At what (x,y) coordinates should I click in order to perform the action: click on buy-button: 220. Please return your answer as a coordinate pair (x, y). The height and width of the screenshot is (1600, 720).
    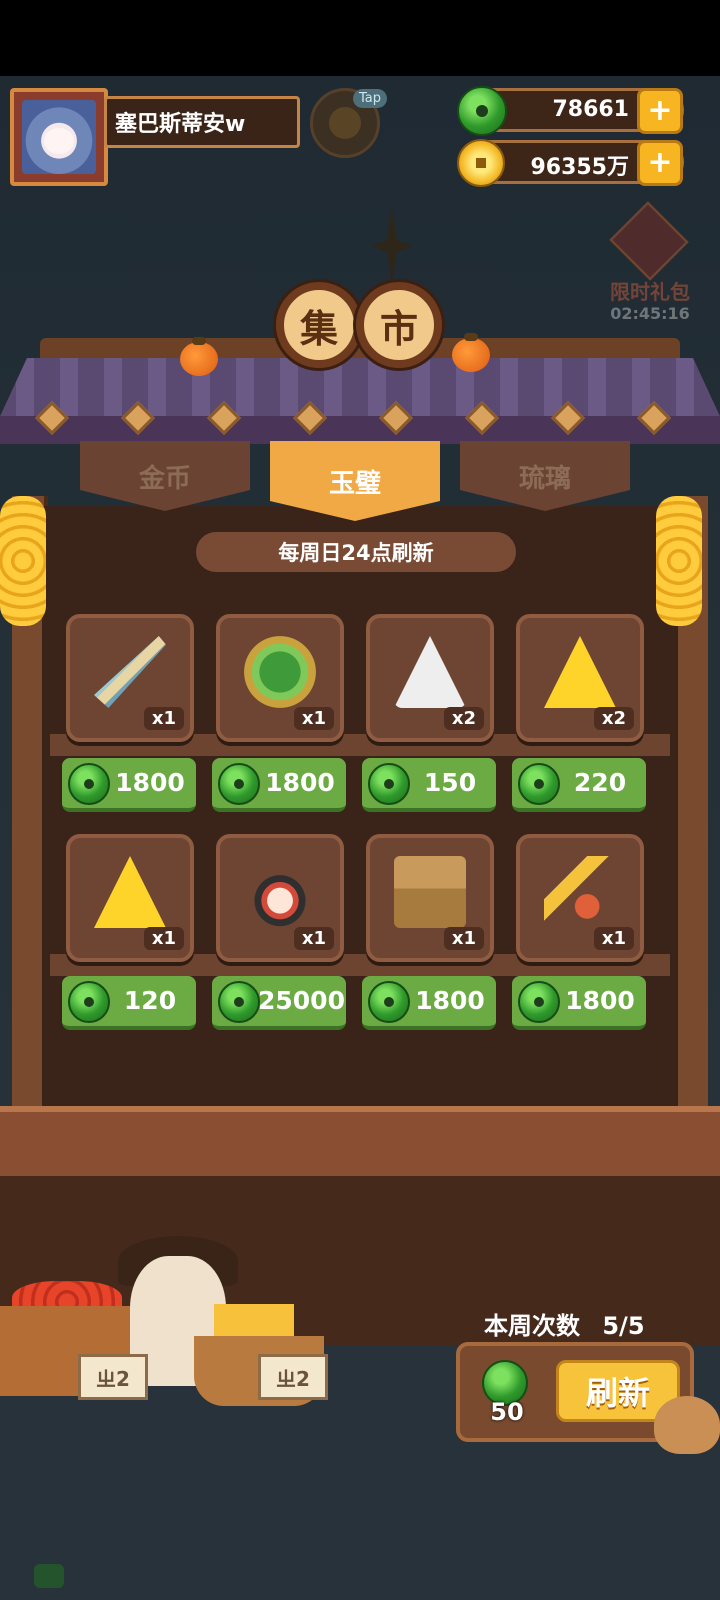
    Looking at the image, I should click on (579, 785).